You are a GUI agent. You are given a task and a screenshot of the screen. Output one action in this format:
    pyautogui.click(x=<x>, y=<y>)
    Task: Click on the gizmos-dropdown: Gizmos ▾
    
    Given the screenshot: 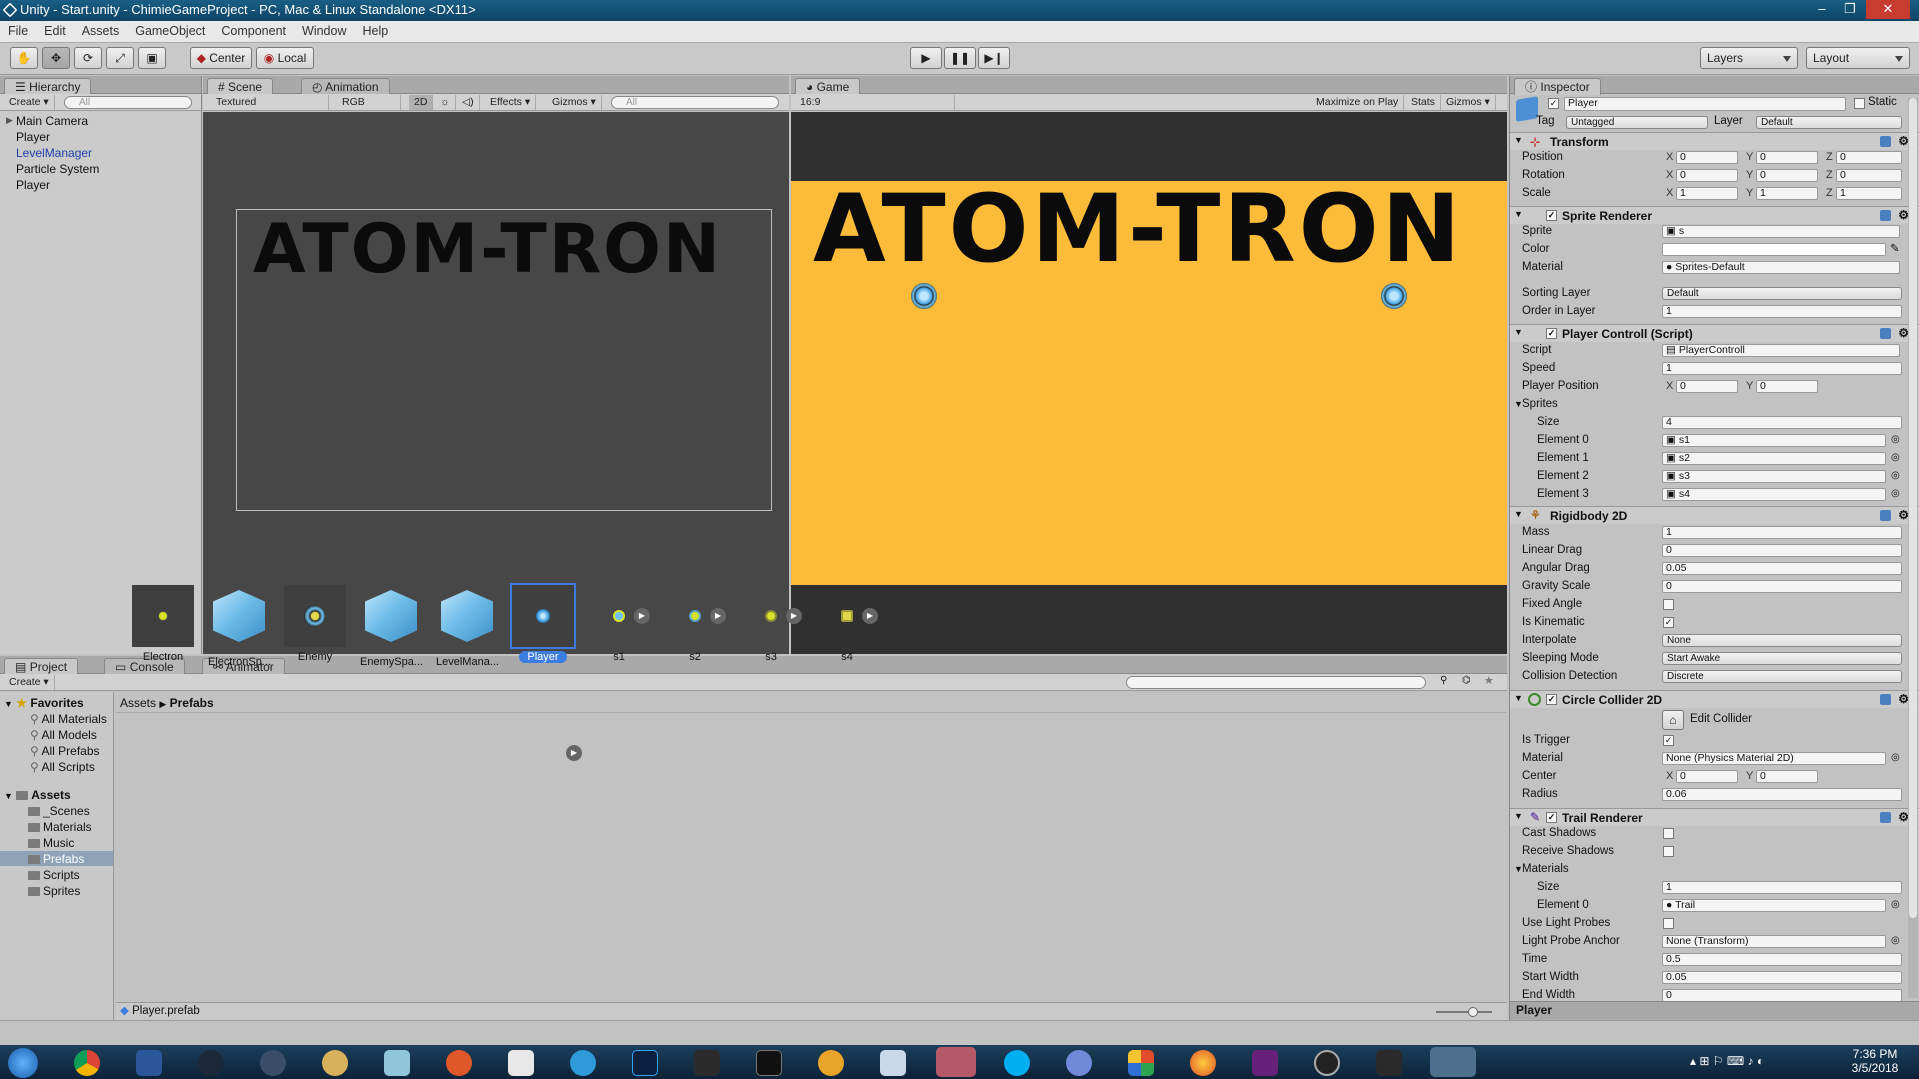 What is the action you would take?
    pyautogui.click(x=574, y=102)
    